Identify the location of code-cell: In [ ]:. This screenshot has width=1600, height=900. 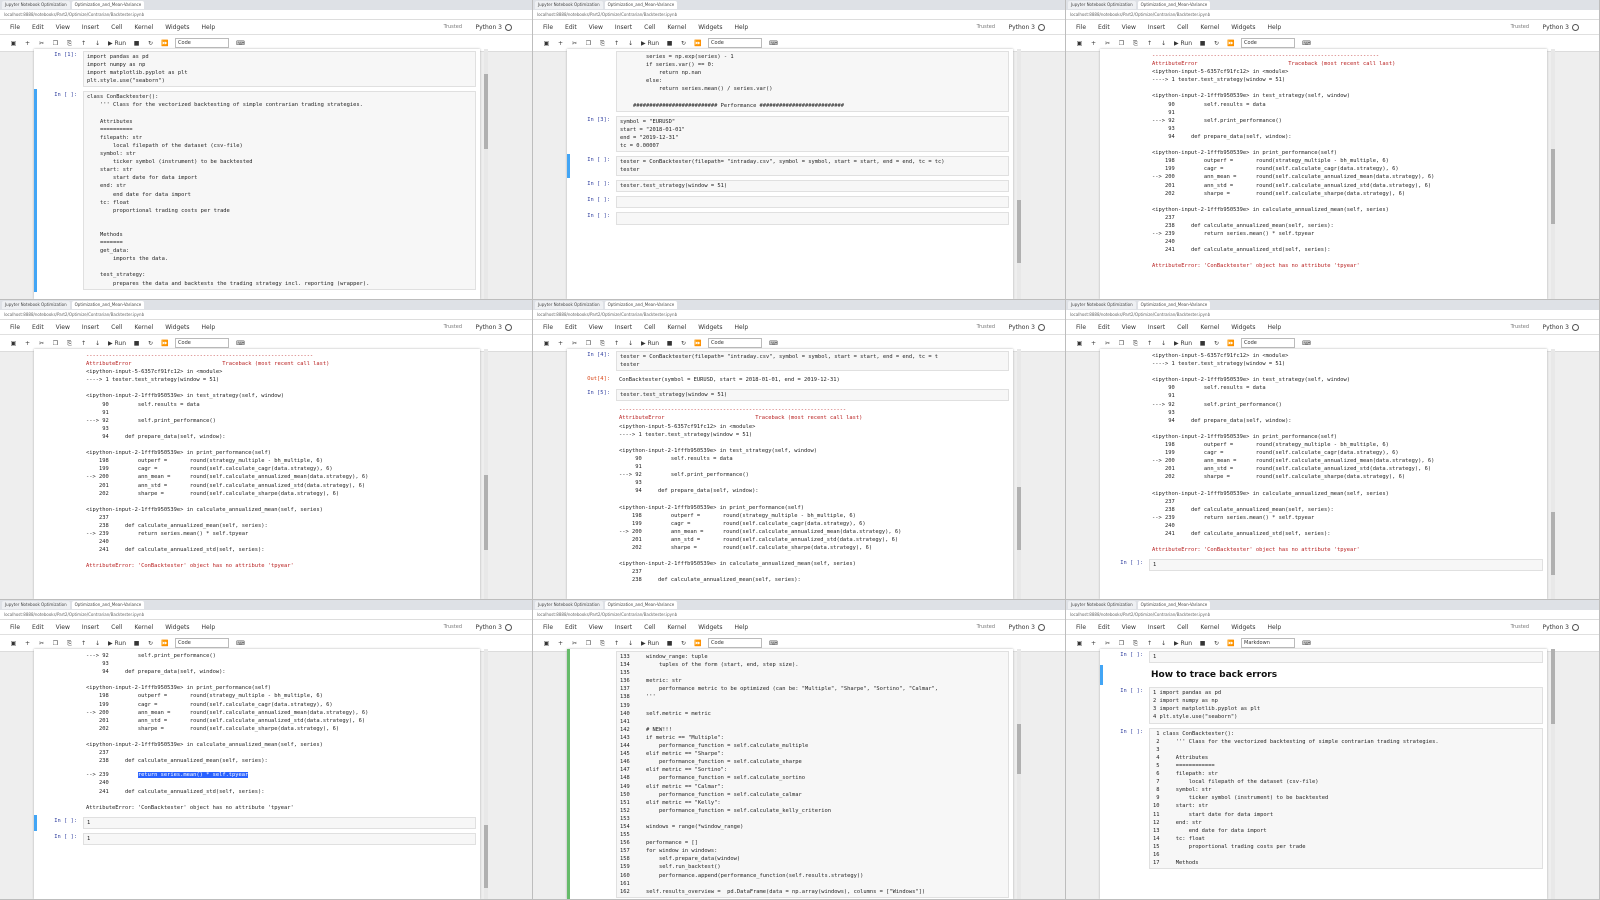
(790, 218).